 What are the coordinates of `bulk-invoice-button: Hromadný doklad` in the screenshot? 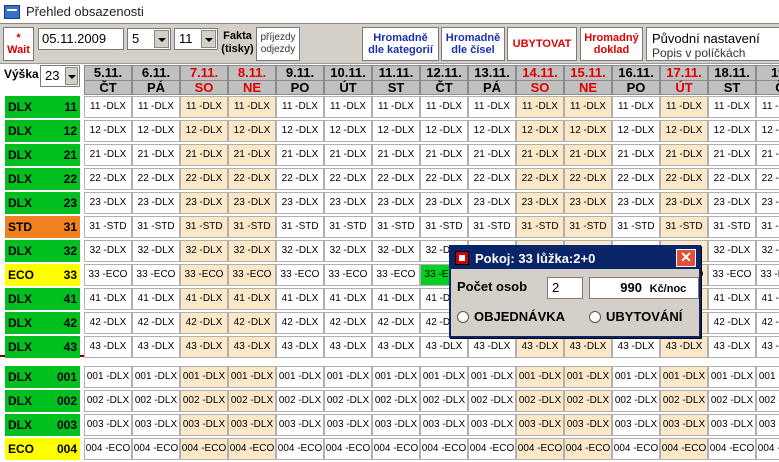 It's located at (611, 44).